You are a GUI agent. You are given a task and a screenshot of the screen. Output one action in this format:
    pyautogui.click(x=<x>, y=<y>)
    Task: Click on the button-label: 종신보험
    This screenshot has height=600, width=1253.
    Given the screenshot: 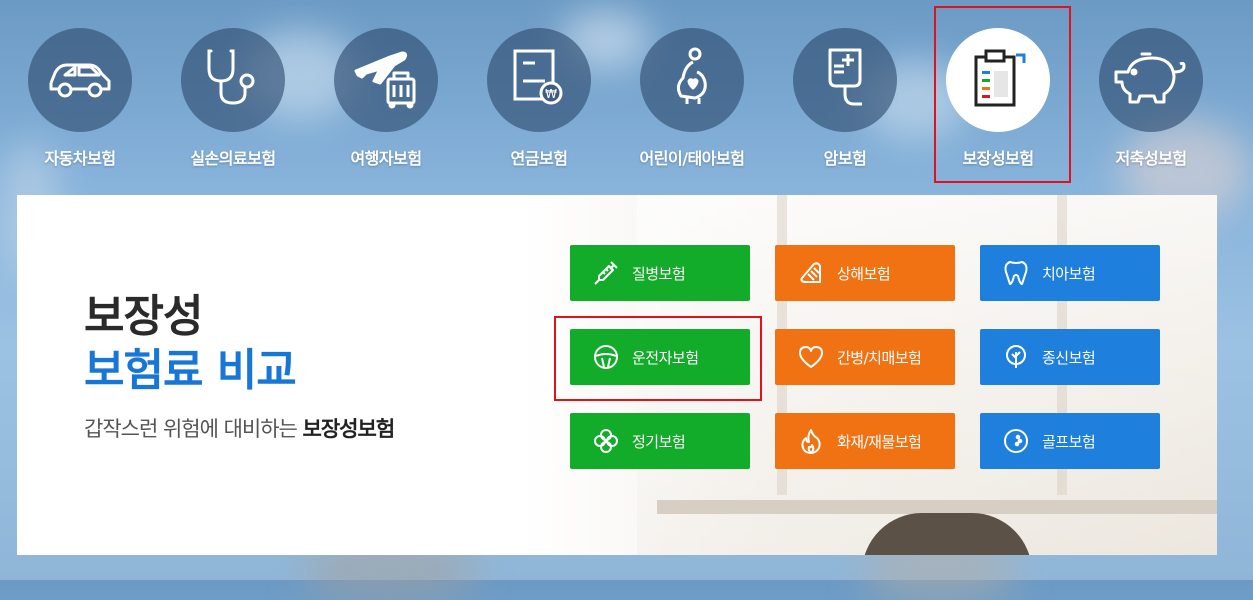 What is the action you would take?
    pyautogui.click(x=1069, y=357)
    